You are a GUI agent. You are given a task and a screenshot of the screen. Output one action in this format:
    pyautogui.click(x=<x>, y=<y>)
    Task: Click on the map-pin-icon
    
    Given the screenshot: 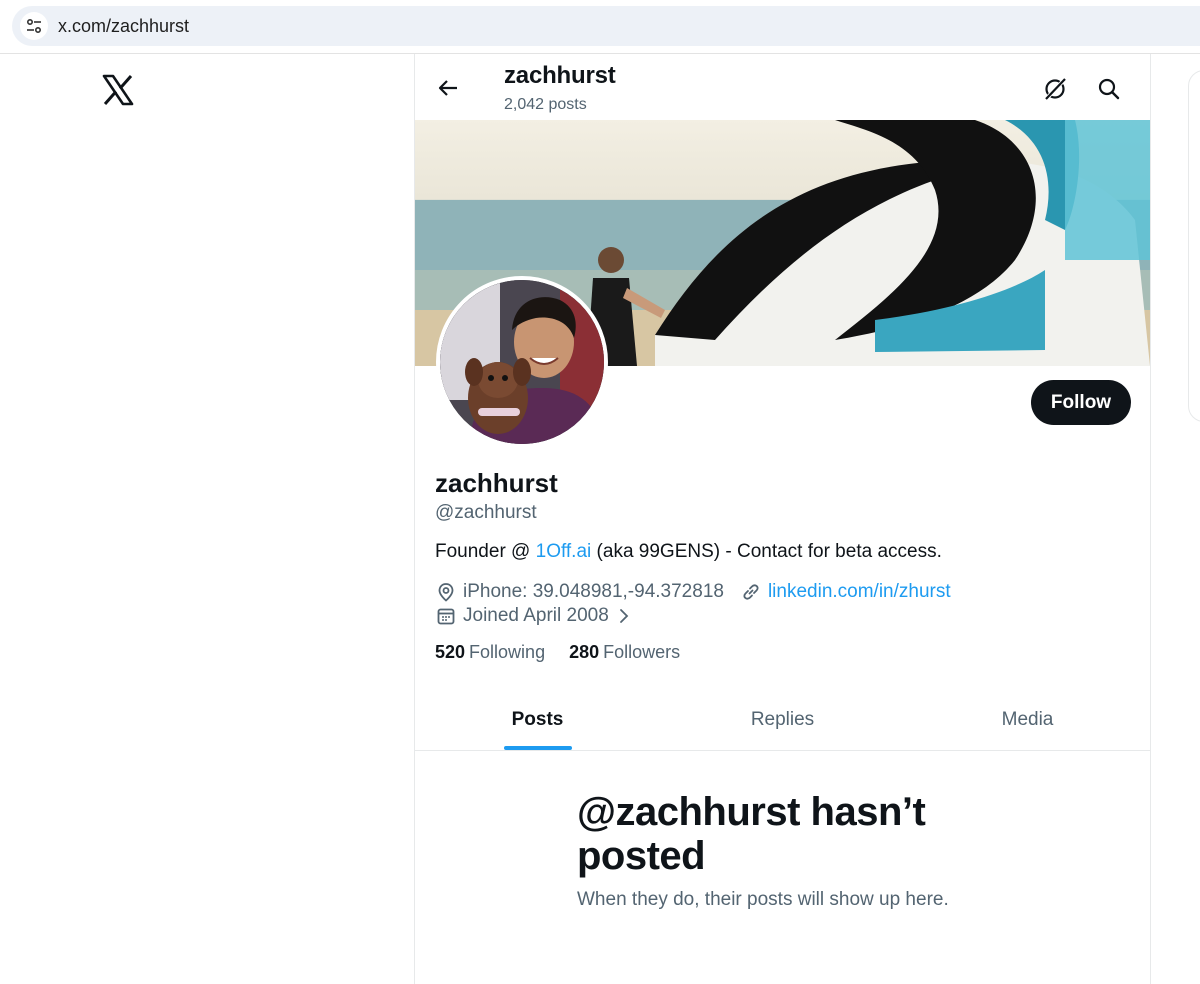 What is the action you would take?
    pyautogui.click(x=446, y=592)
    